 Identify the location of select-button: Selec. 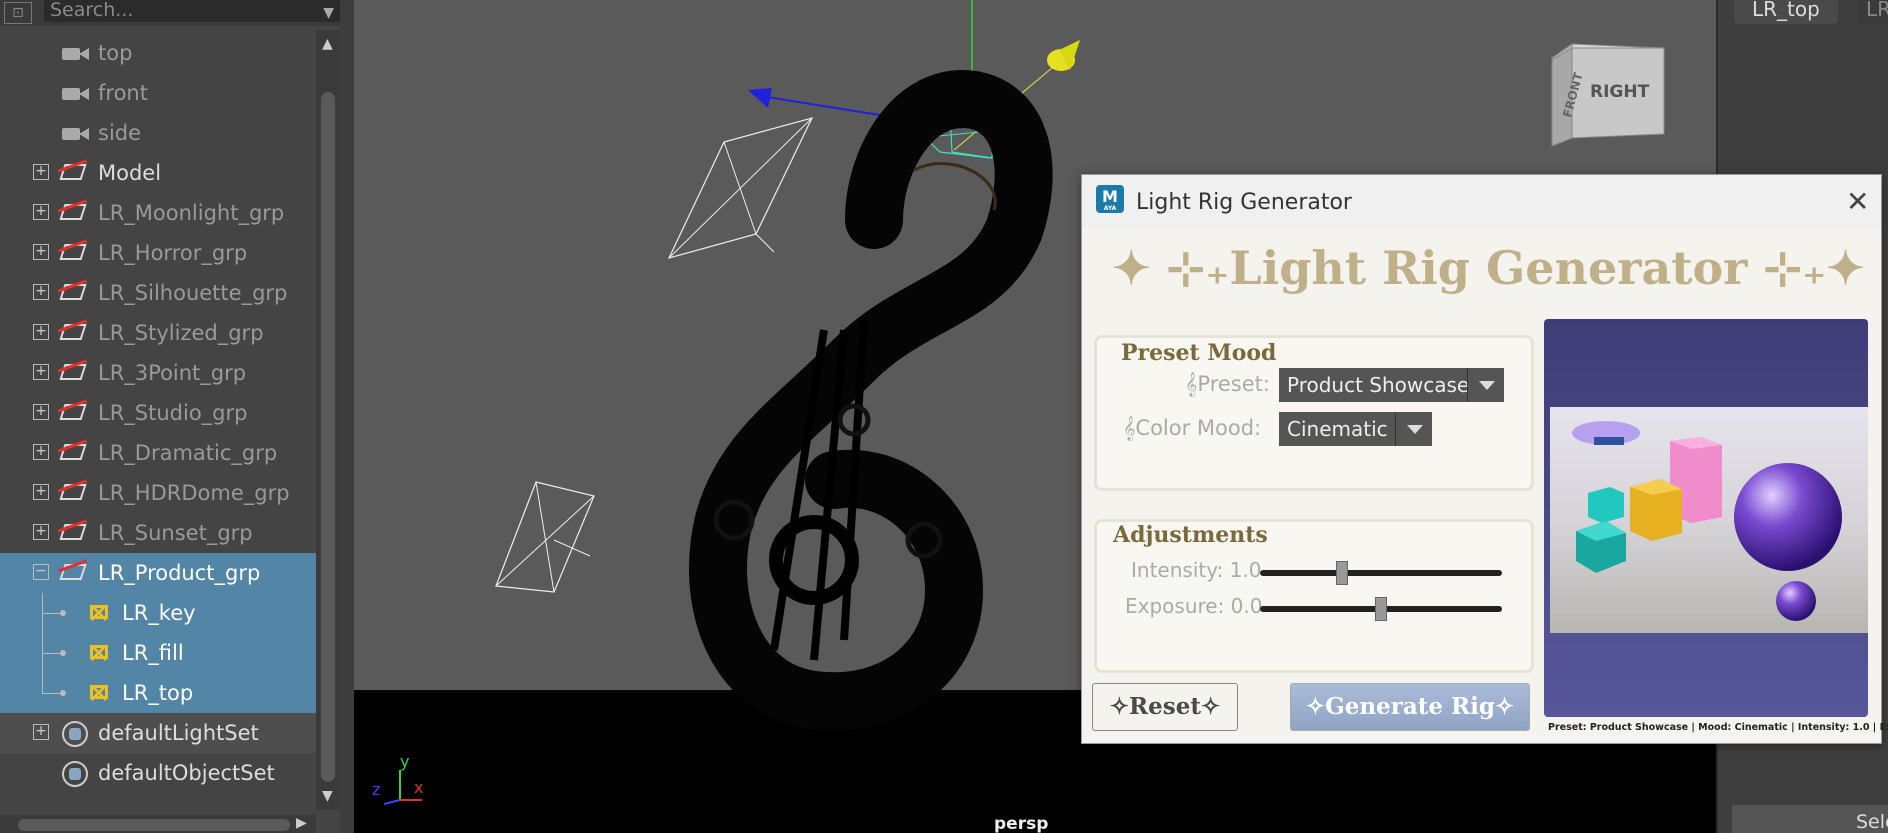
(1810, 819).